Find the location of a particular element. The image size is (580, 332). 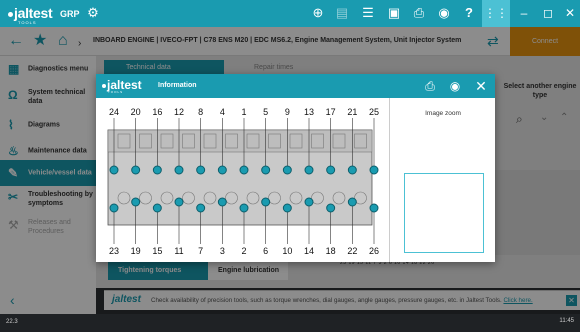

vehicle-tree-icon: ⚙ is located at coordinates (93, 13).